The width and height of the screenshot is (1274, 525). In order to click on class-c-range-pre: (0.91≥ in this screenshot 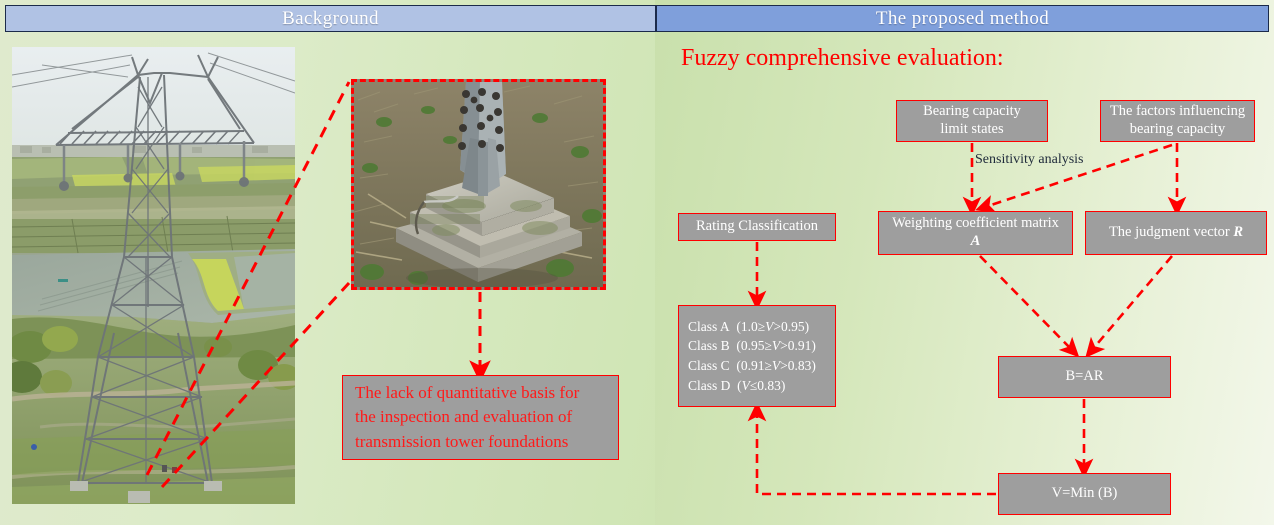, I will do `click(754, 365)`.